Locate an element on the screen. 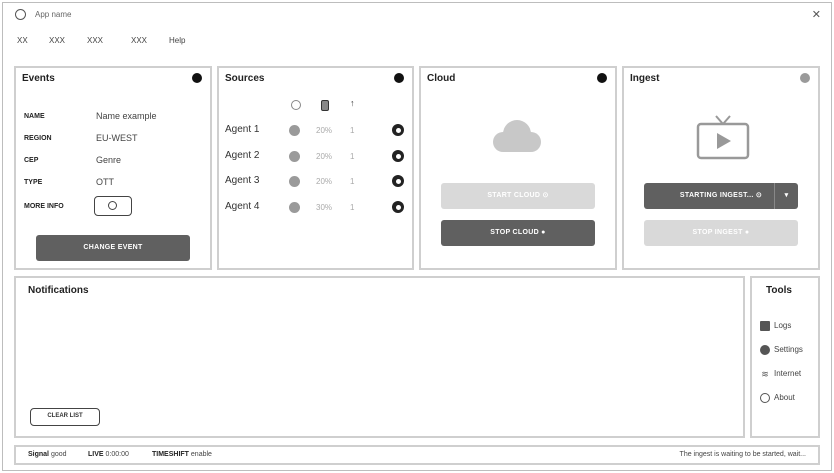 The image size is (834, 473). cloud-title: Cloud is located at coordinates (441, 78).